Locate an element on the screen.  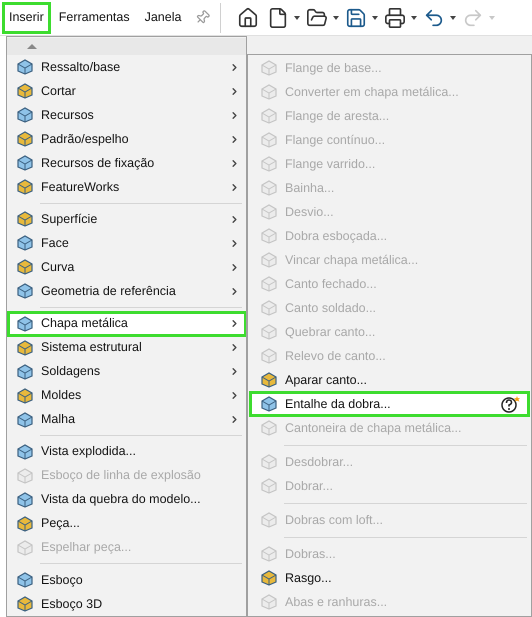
menu-bar-item: Ferramentas is located at coordinates (94, 17).